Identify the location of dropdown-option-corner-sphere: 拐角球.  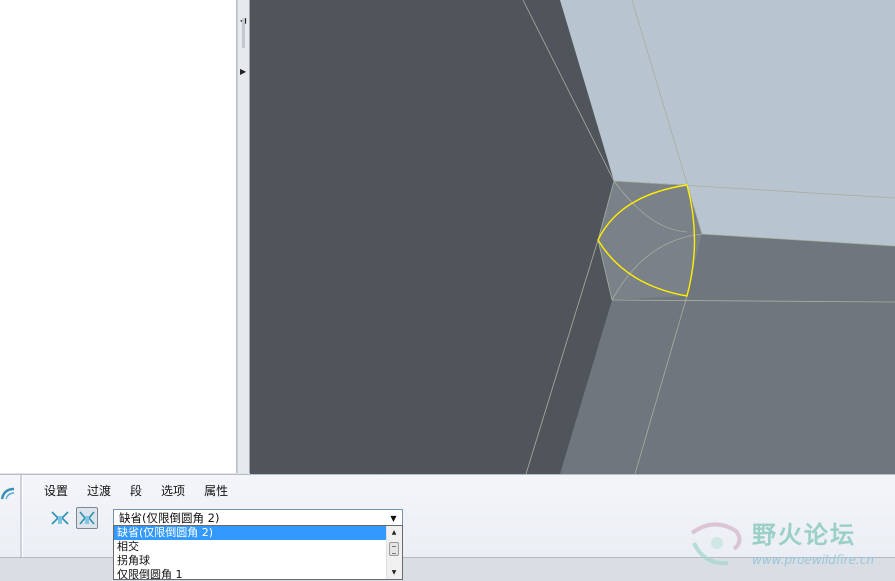
(250, 561).